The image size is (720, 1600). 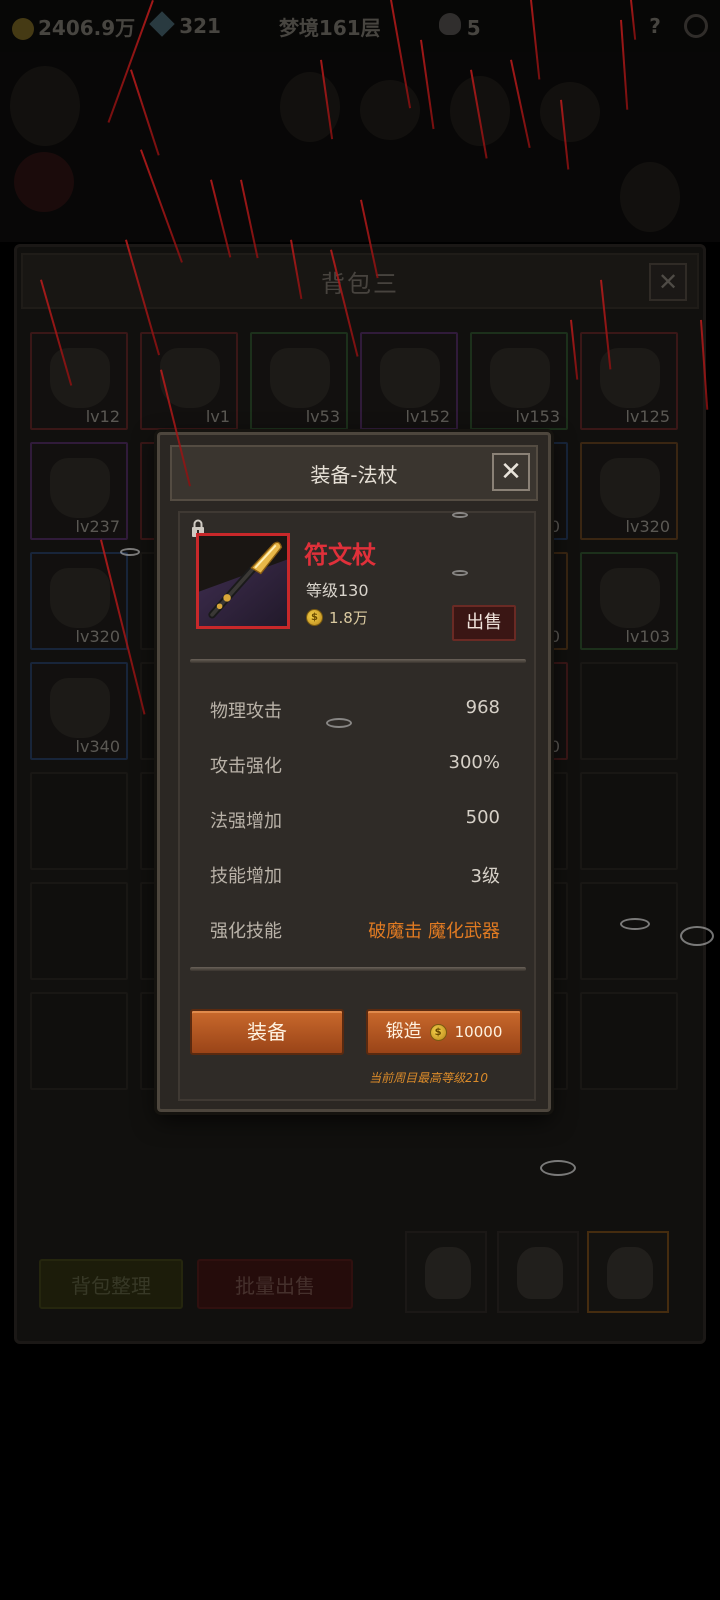 What do you see at coordinates (337, 590) in the screenshot?
I see `item-level: 等级130` at bounding box center [337, 590].